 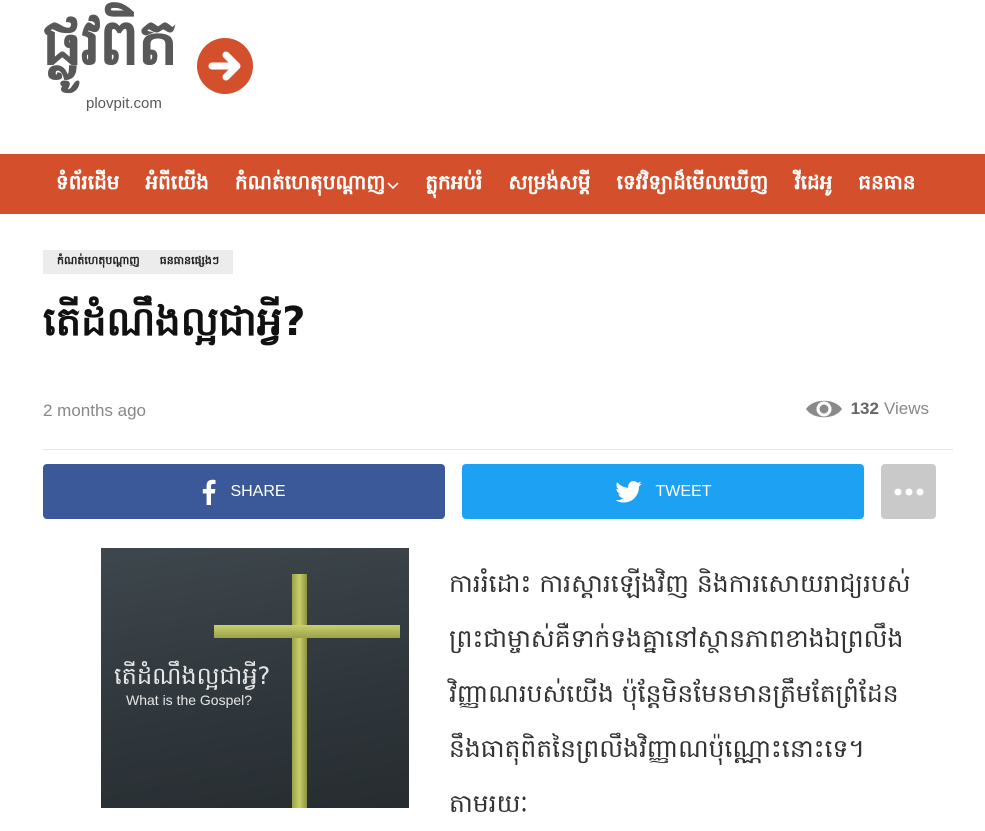 I want to click on facebook-share-button: SHARE, so click(x=244, y=491).